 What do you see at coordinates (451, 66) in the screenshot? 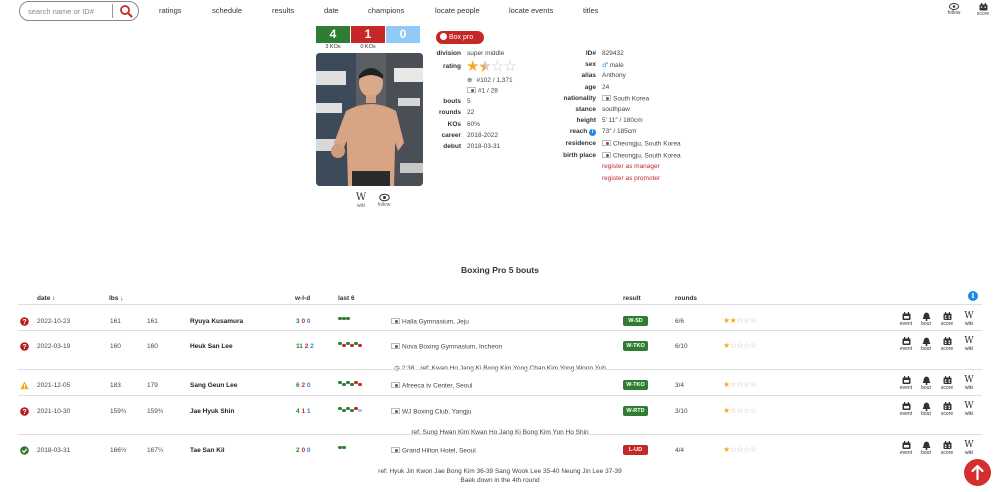
I see `rating-label: rating` at bounding box center [451, 66].